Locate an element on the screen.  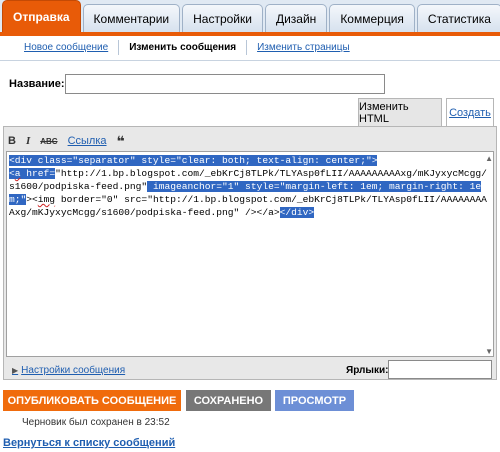
publish-button: ОПУБЛИКОВАТЬ СООБЩЕНИЕ is located at coordinates (92, 400).